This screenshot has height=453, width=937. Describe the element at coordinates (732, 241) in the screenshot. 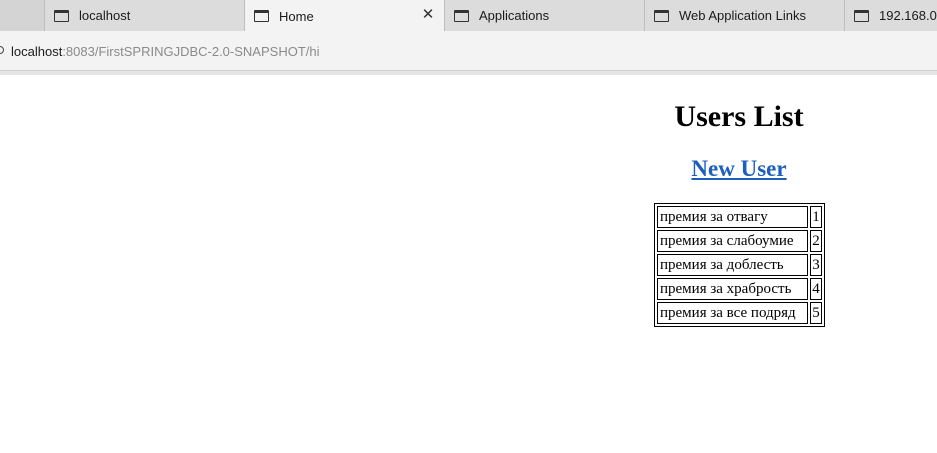

I see `row-name: премия за слабоумие` at that location.